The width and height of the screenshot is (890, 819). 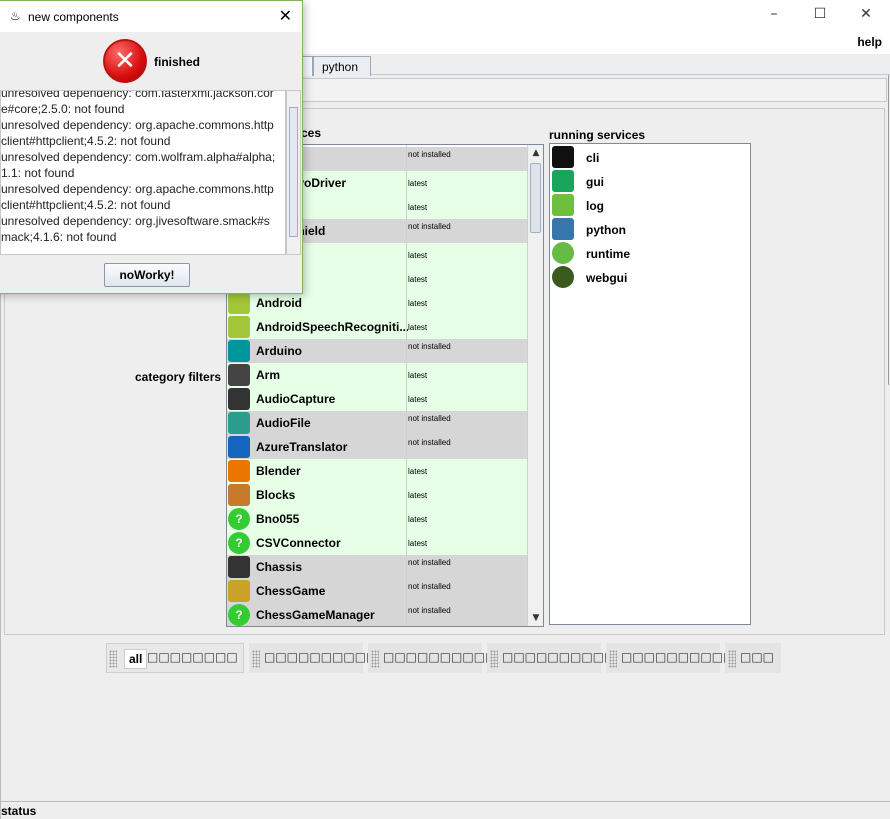 What do you see at coordinates (757, 657) in the screenshot?
I see `category-label: □□□` at bounding box center [757, 657].